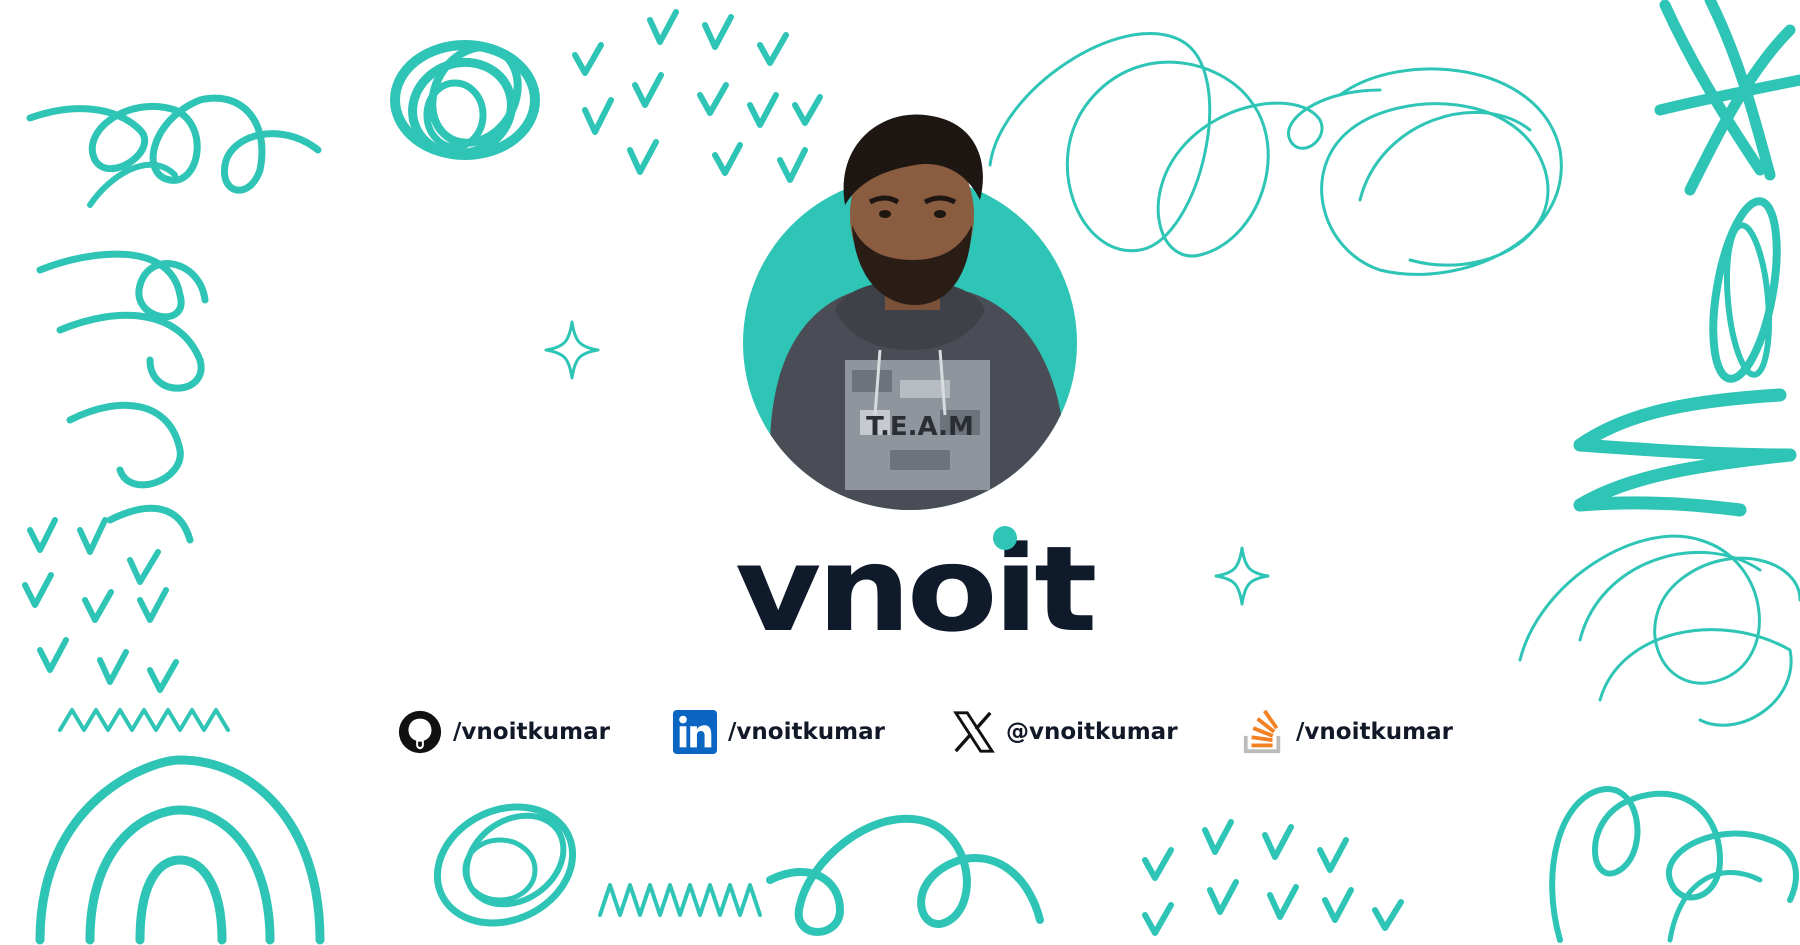  I want to click on social-stackoverflow: /vnoitkumar, so click(1346, 732).